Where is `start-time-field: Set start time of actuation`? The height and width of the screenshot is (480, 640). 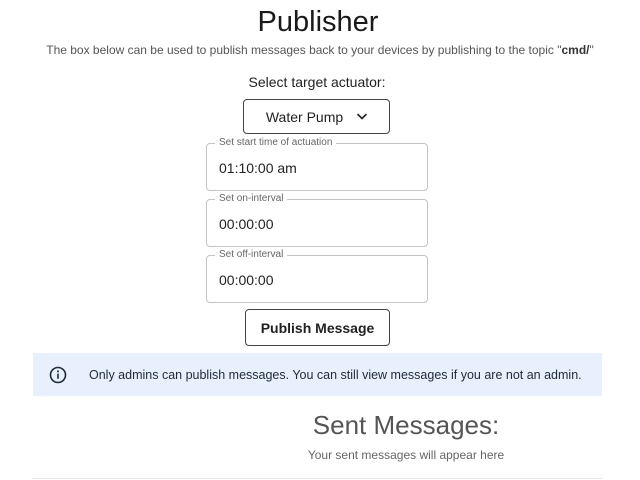
start-time-field: Set start time of actuation is located at coordinates (317, 163).